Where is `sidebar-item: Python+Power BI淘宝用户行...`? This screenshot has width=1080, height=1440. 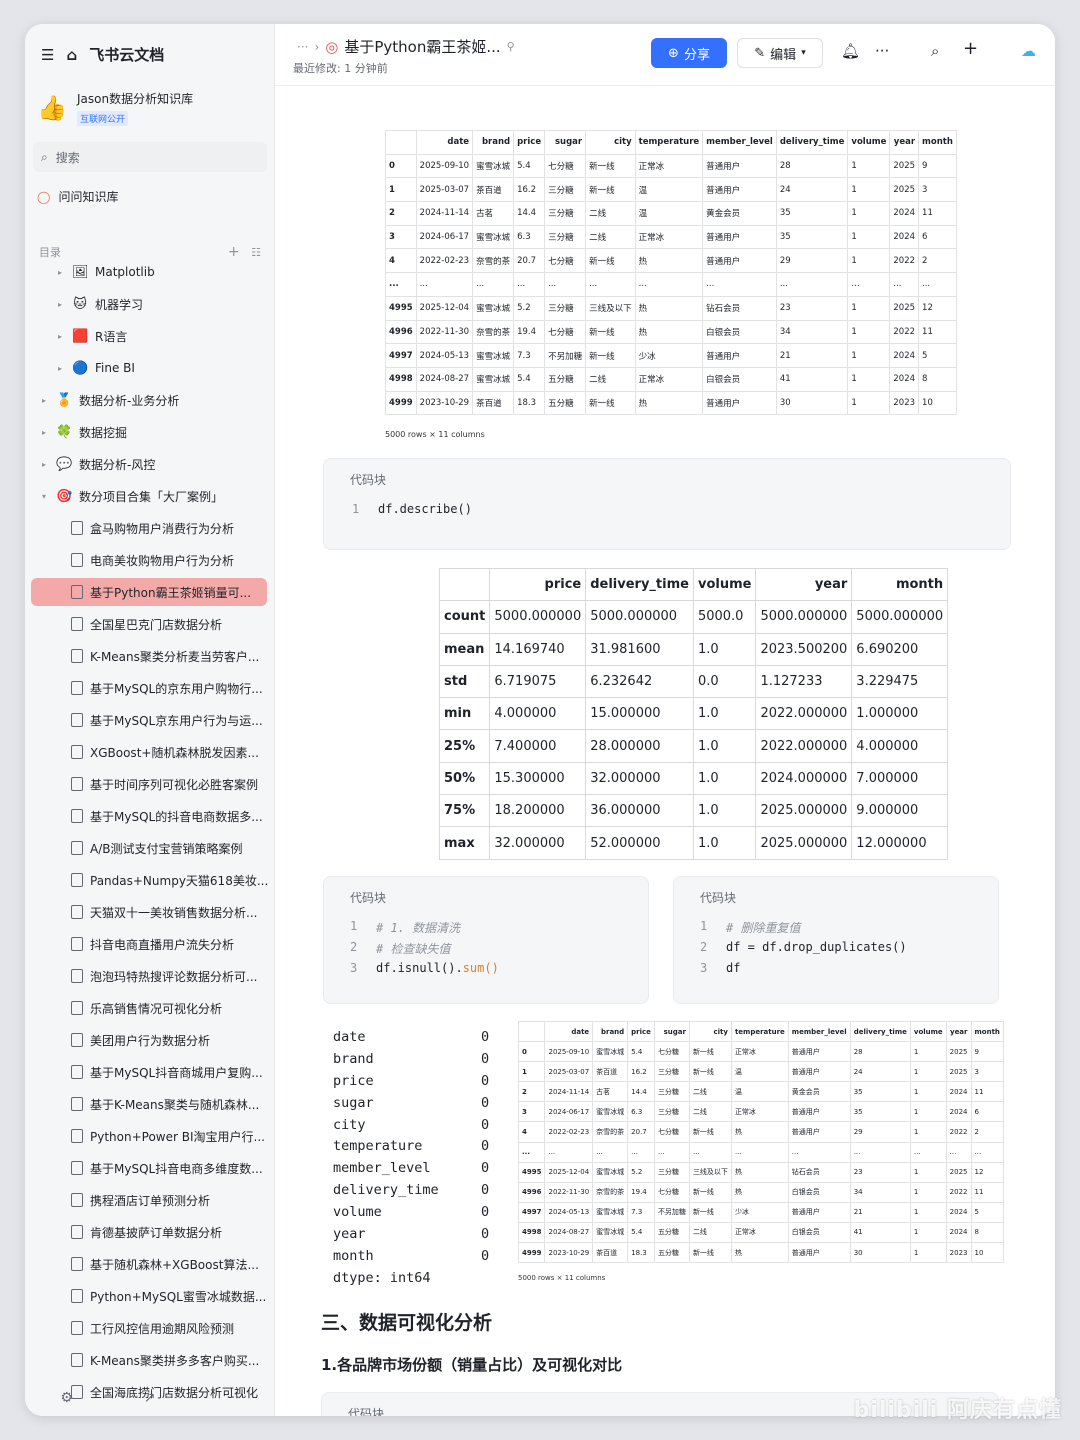 sidebar-item: Python+Power BI淘宝用户行... is located at coordinates (173, 1136).